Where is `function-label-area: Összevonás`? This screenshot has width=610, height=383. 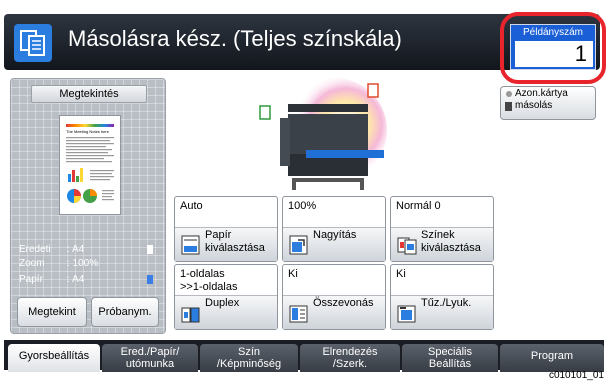
function-label-area: Összevonás is located at coordinates (334, 312).